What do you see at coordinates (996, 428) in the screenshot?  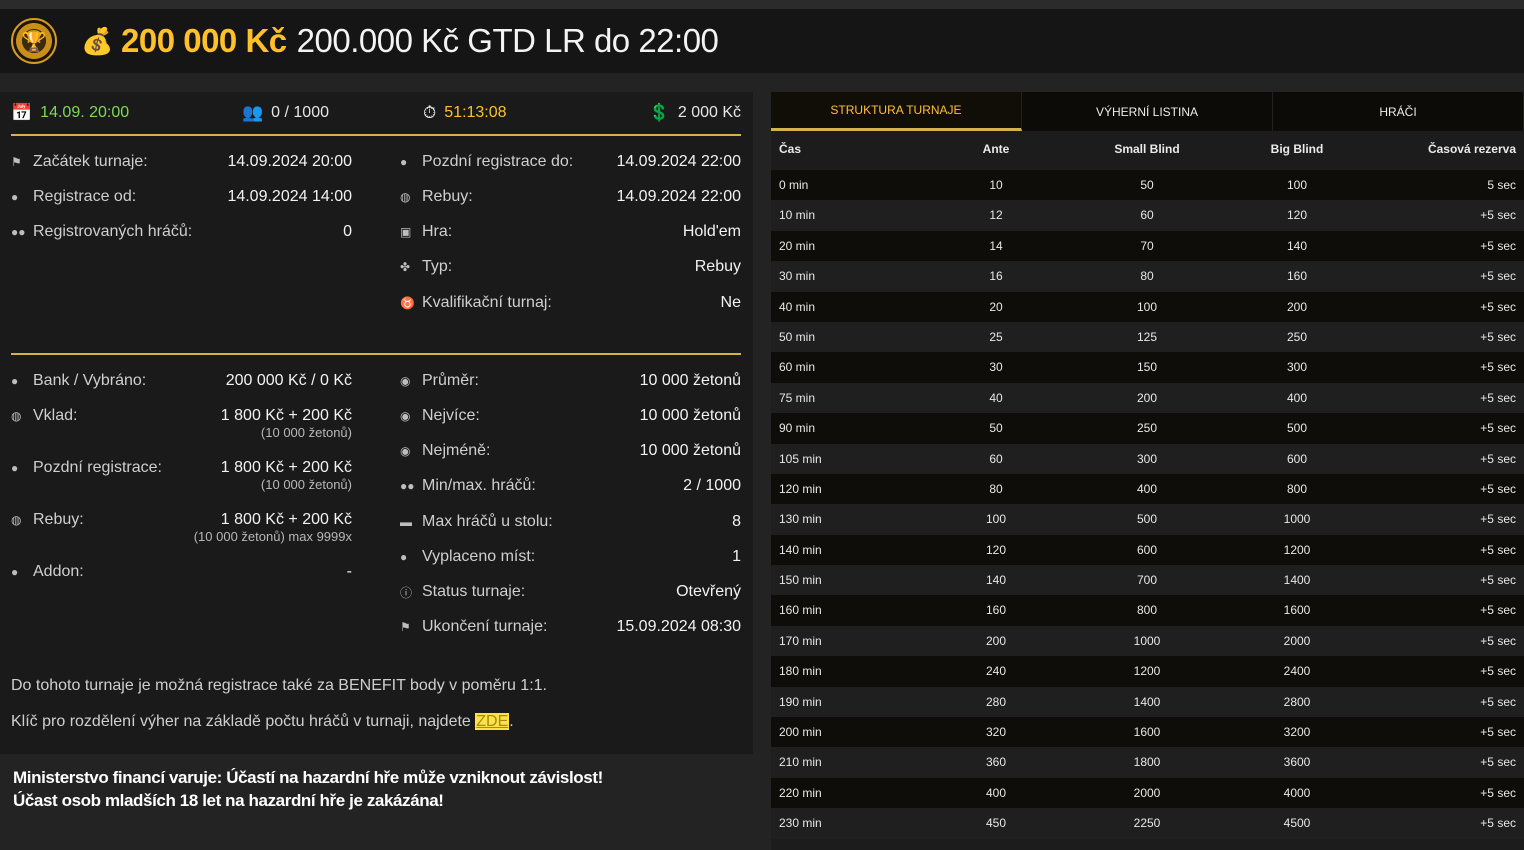 I see `cell-ante: 50` at bounding box center [996, 428].